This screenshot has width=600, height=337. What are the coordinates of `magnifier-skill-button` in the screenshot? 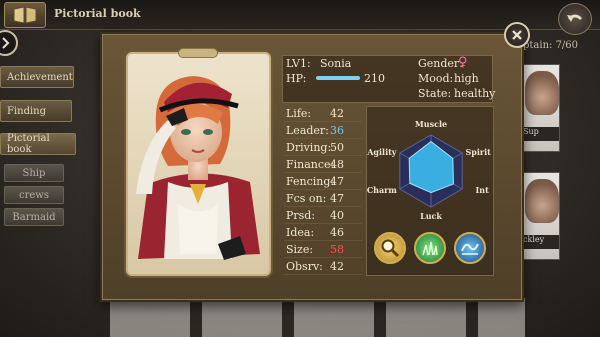 It's located at (390, 248).